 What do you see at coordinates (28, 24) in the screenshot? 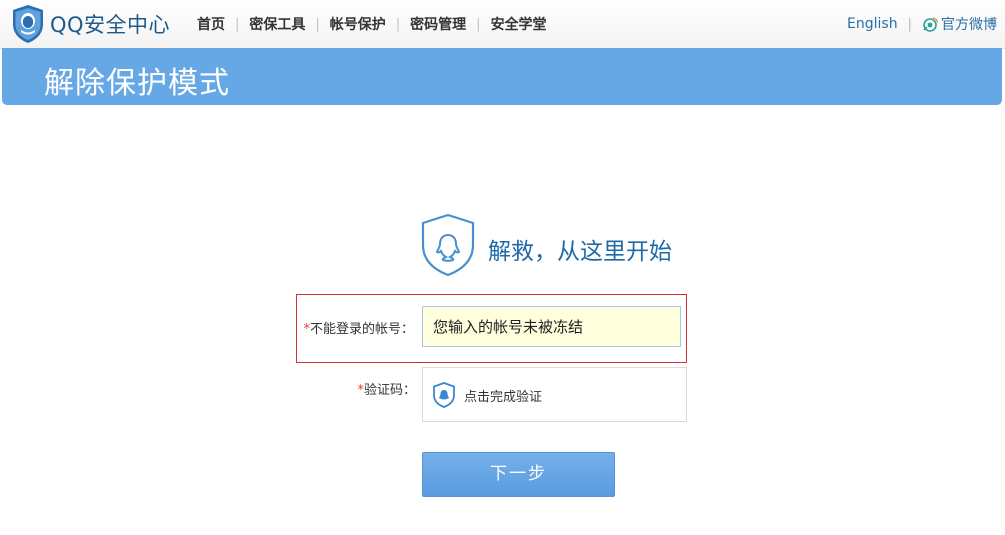
I see `qq-shield-logo-icon` at bounding box center [28, 24].